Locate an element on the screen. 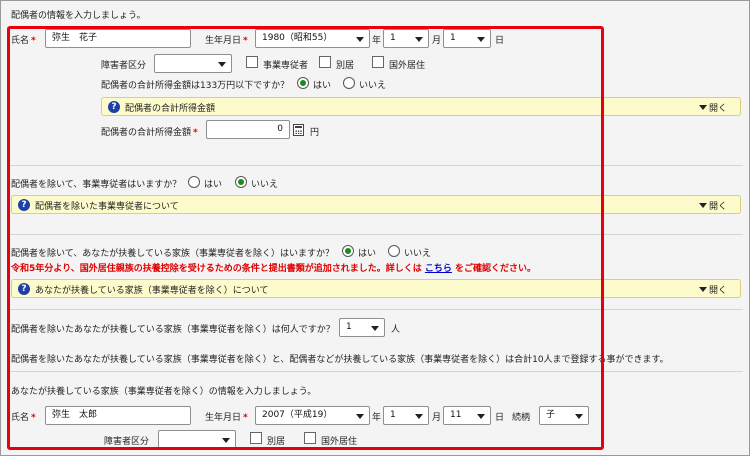 The height and width of the screenshot is (456, 750). spouse-income-yes-radio is located at coordinates (303, 83).